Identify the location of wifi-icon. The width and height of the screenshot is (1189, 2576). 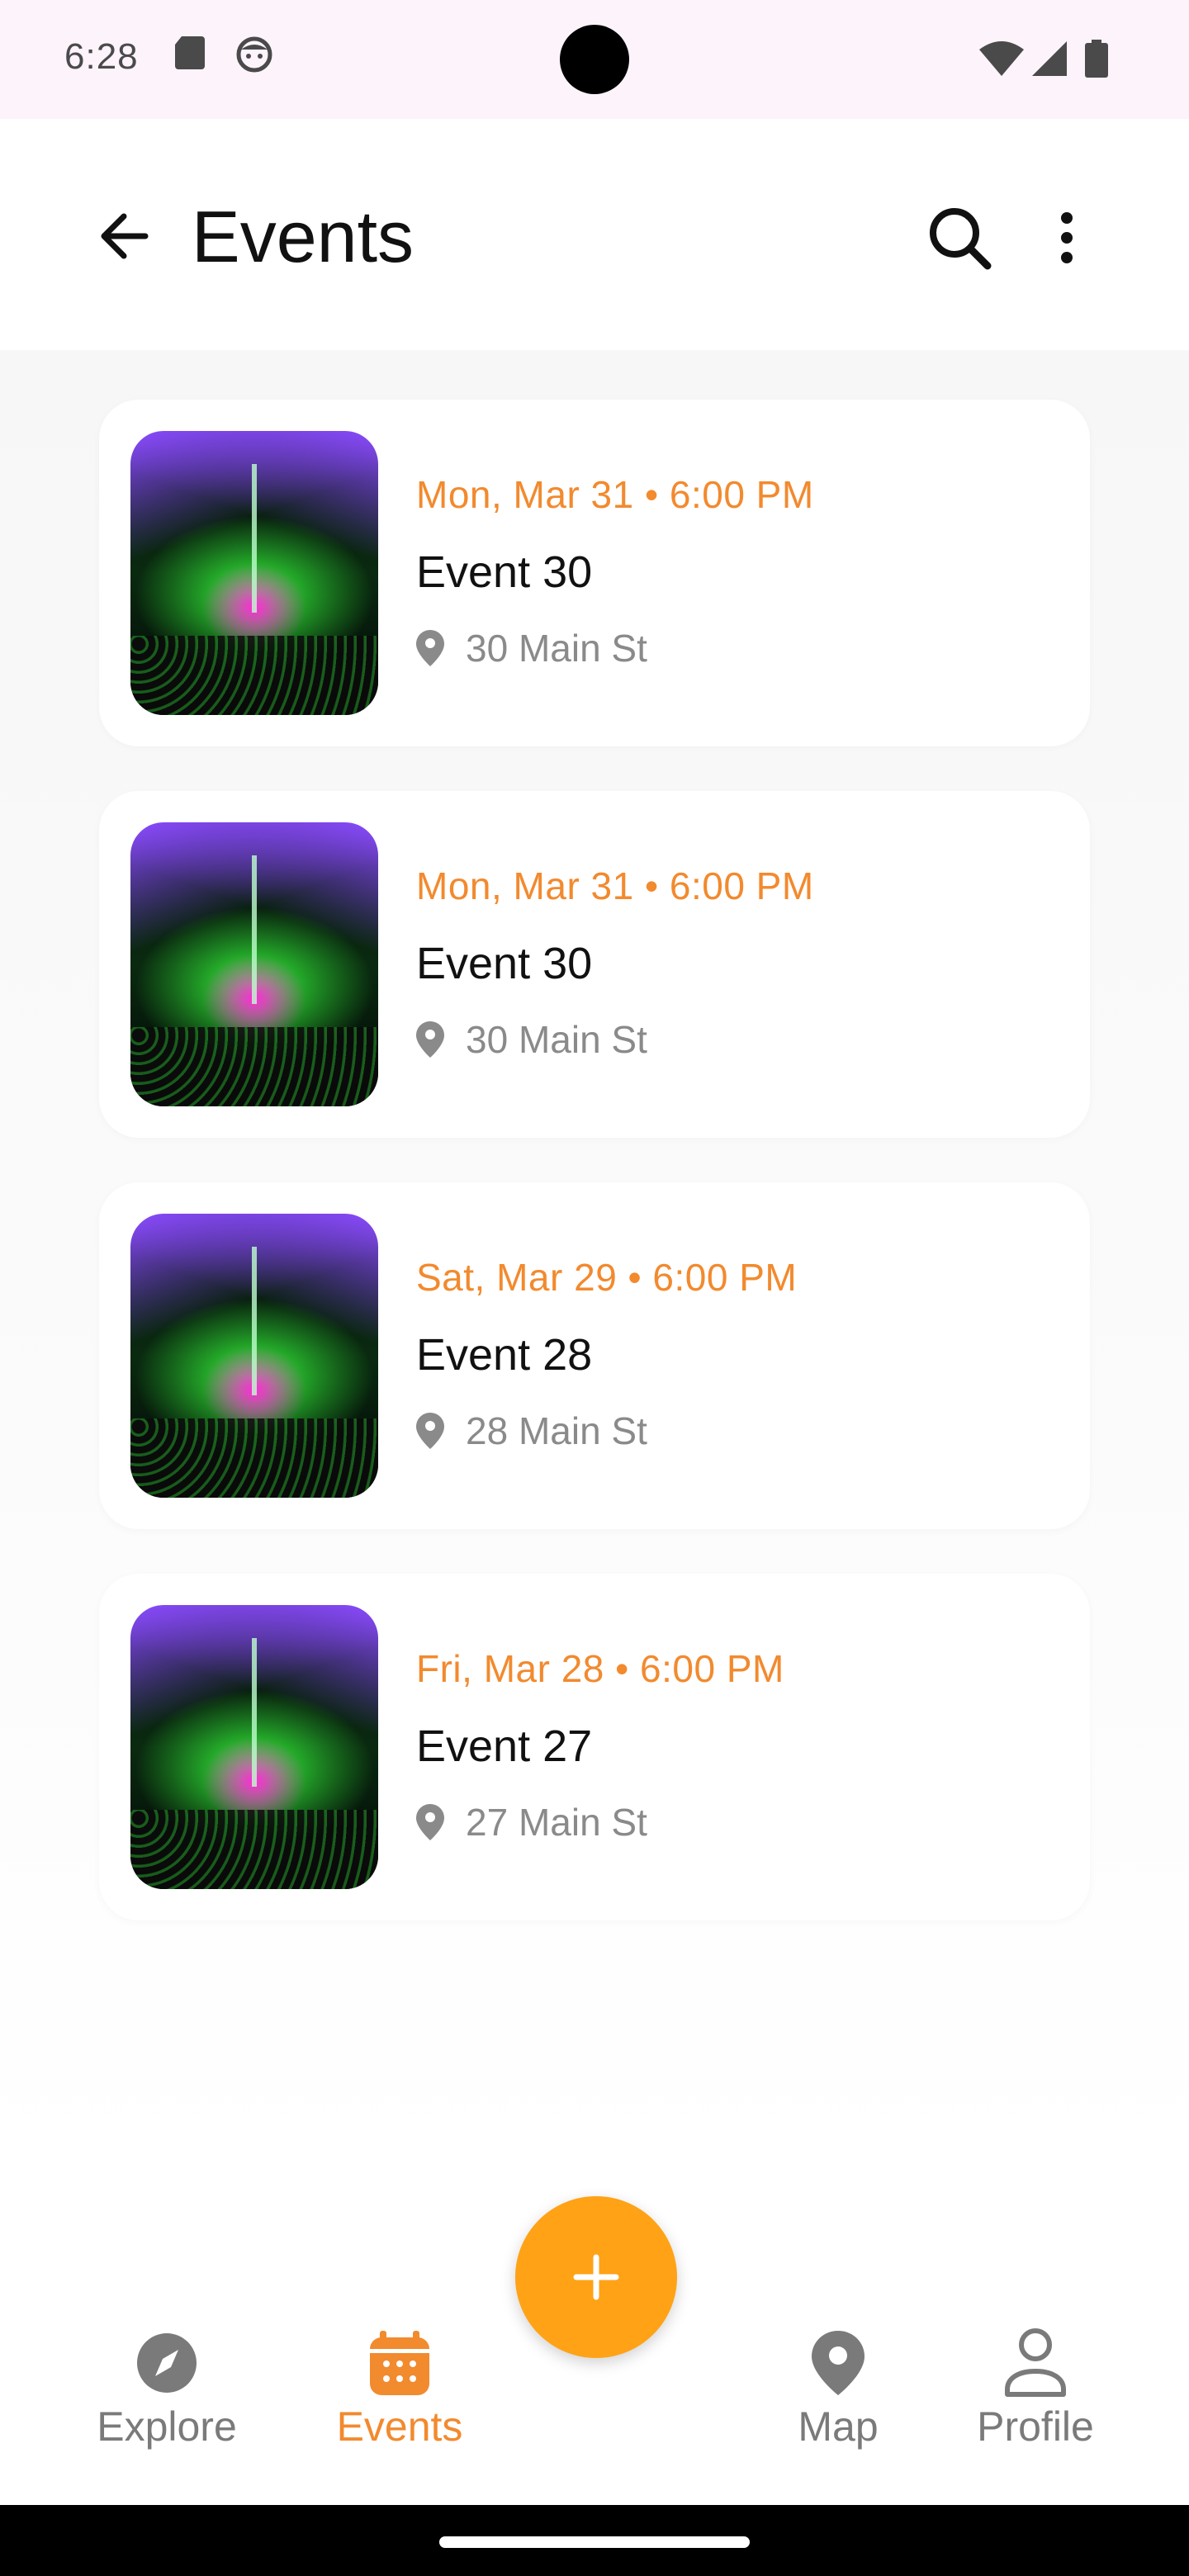
(1001, 60).